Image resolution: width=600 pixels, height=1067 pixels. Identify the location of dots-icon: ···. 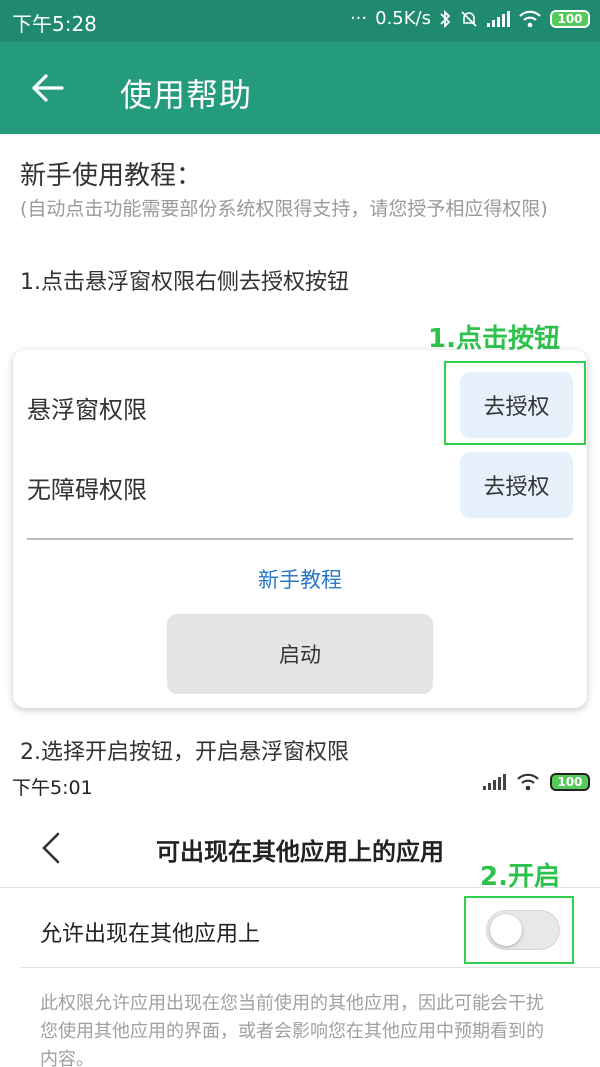
(358, 18).